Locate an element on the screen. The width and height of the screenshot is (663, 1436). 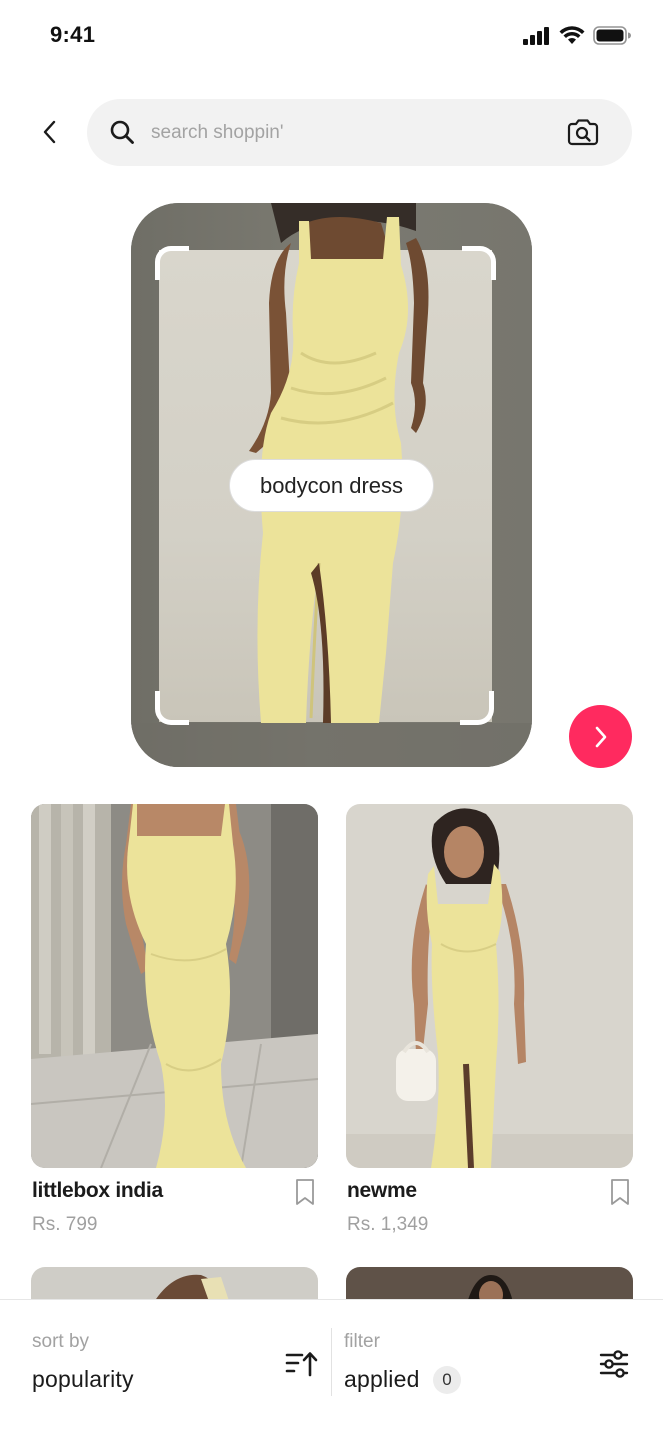
product-price: Rs. 799 is located at coordinates (65, 1224).